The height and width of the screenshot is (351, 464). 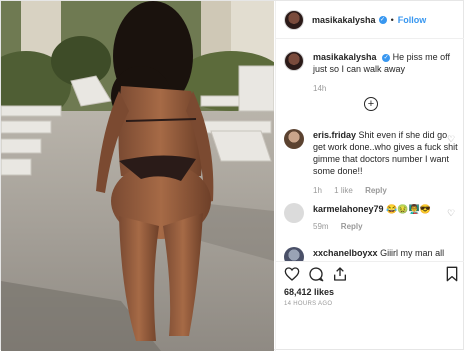 What do you see at coordinates (317, 190) in the screenshot?
I see `comment-age: 1h` at bounding box center [317, 190].